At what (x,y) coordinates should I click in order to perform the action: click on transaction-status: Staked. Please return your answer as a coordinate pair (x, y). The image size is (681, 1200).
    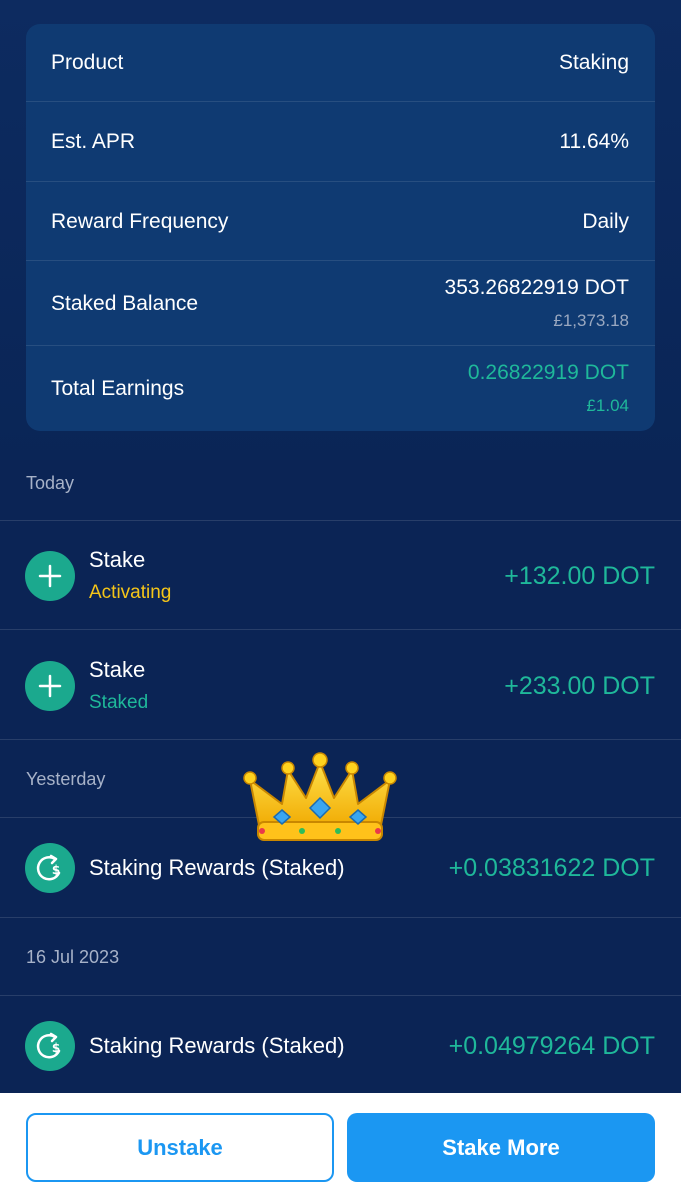
    Looking at the image, I should click on (119, 702).